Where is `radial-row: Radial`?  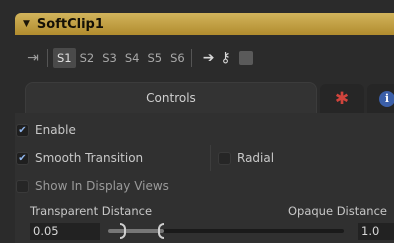
radial-row: Radial is located at coordinates (246, 158).